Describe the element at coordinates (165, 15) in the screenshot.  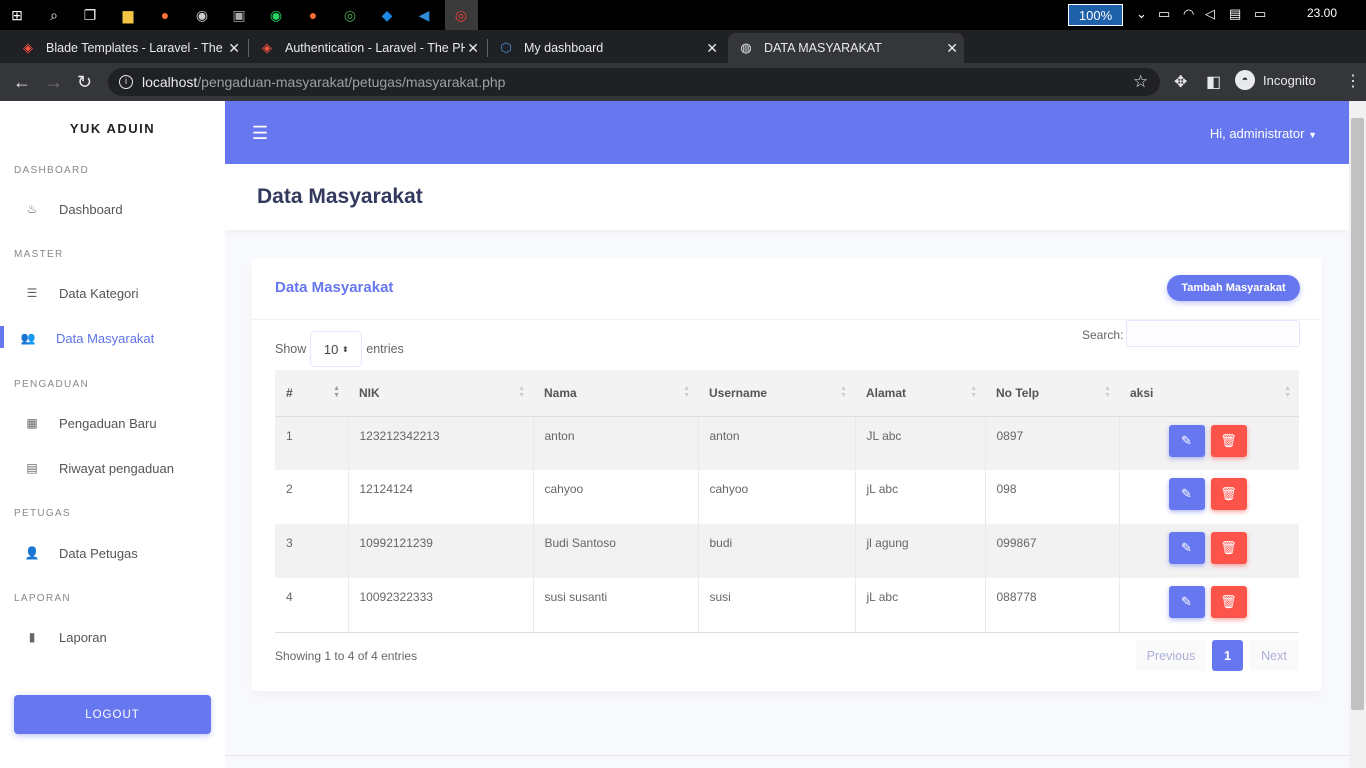
I see `firefox-icon: ●` at that location.